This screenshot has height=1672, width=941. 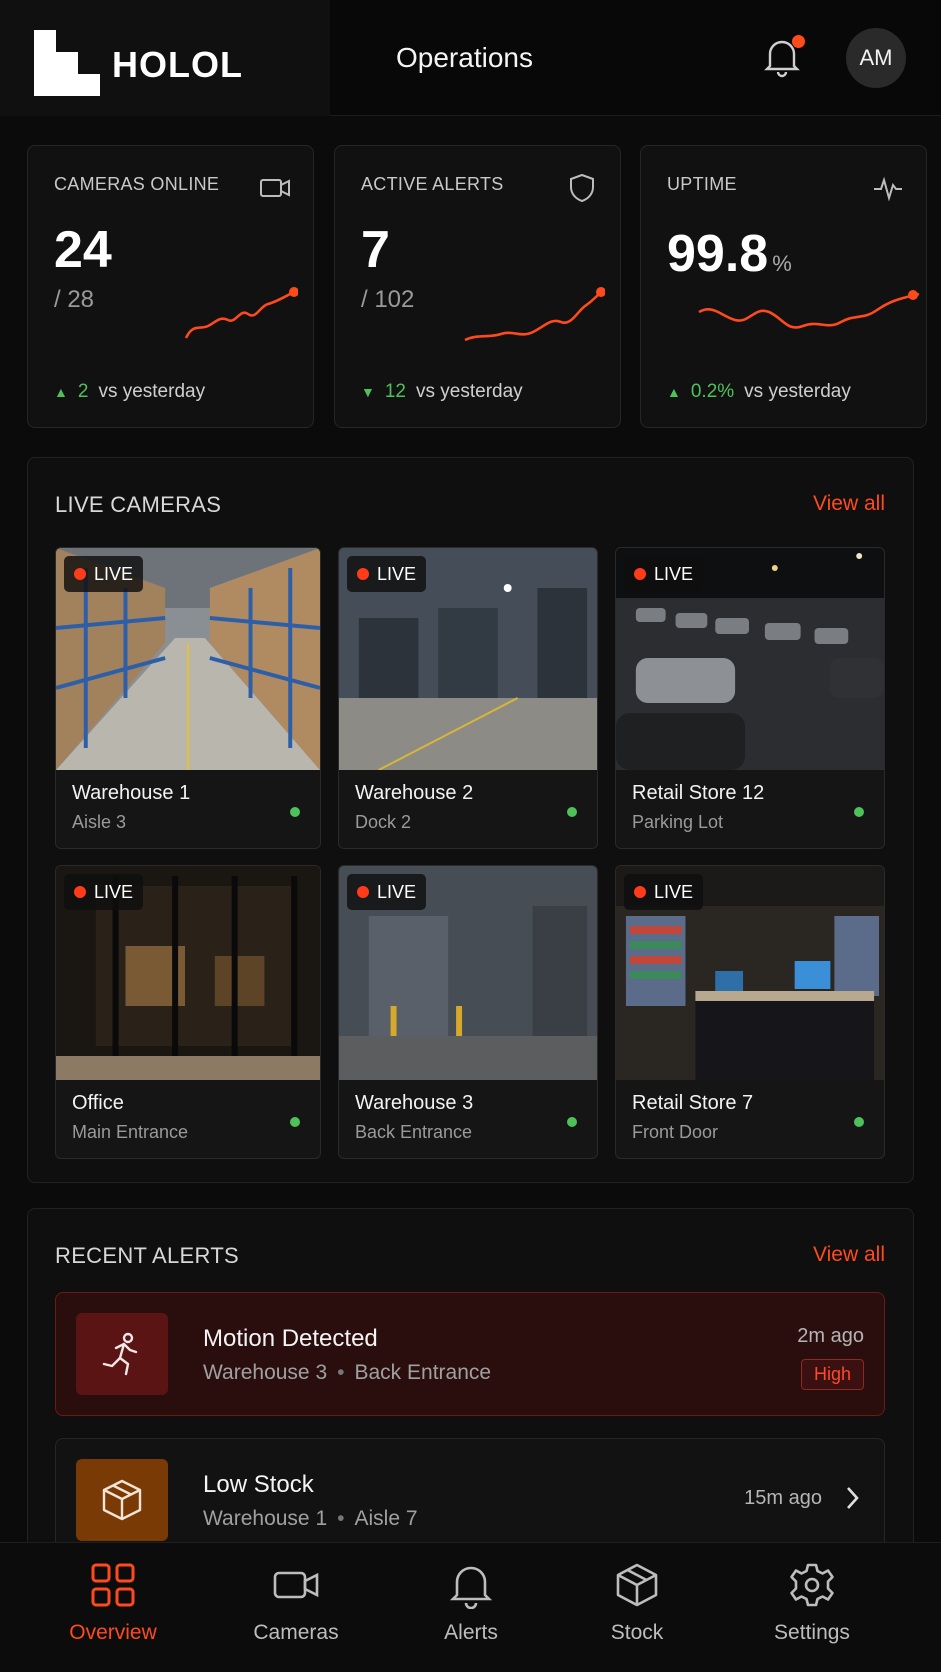 I want to click on gear-icon, so click(x=812, y=1585).